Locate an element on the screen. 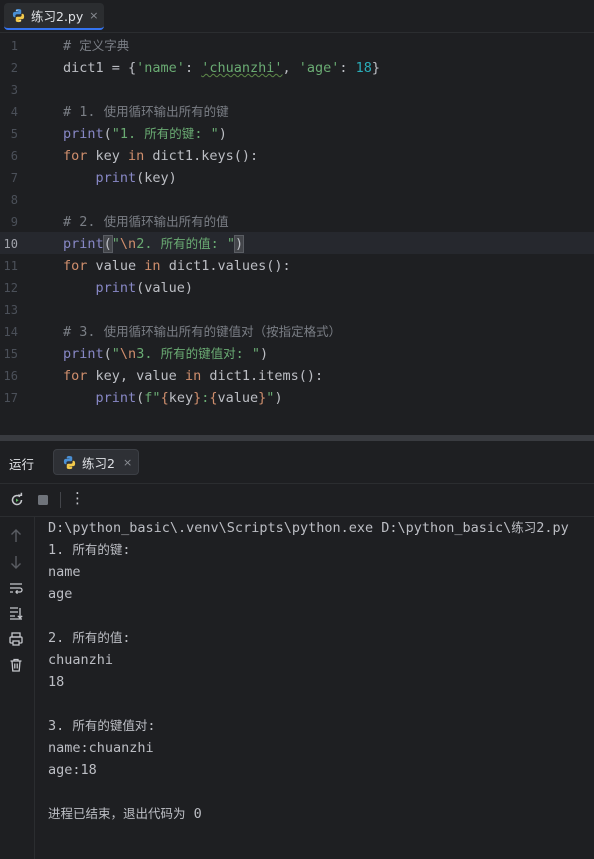 This screenshot has height=859, width=594. code-text: for key, value in dict1.items(): is located at coordinates (193, 376).